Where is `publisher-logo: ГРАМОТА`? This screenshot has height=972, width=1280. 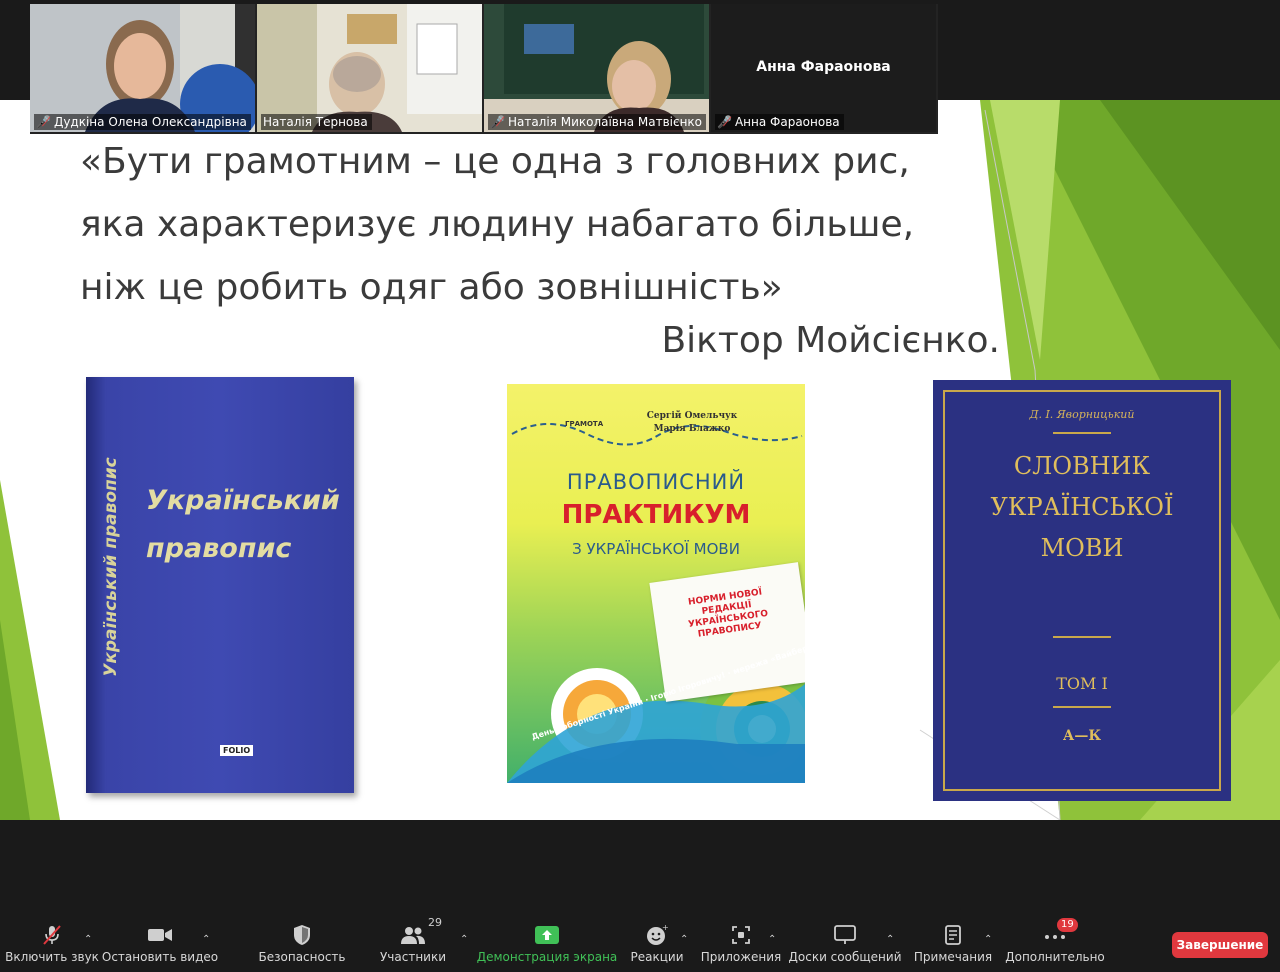
publisher-logo: ГРАМОТА is located at coordinates (584, 424).